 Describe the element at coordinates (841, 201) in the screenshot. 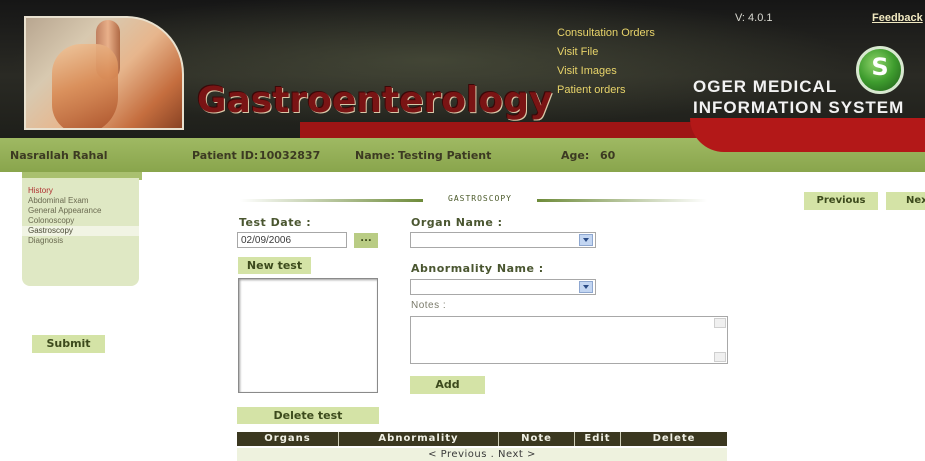

I see `previous-button: Previous` at that location.